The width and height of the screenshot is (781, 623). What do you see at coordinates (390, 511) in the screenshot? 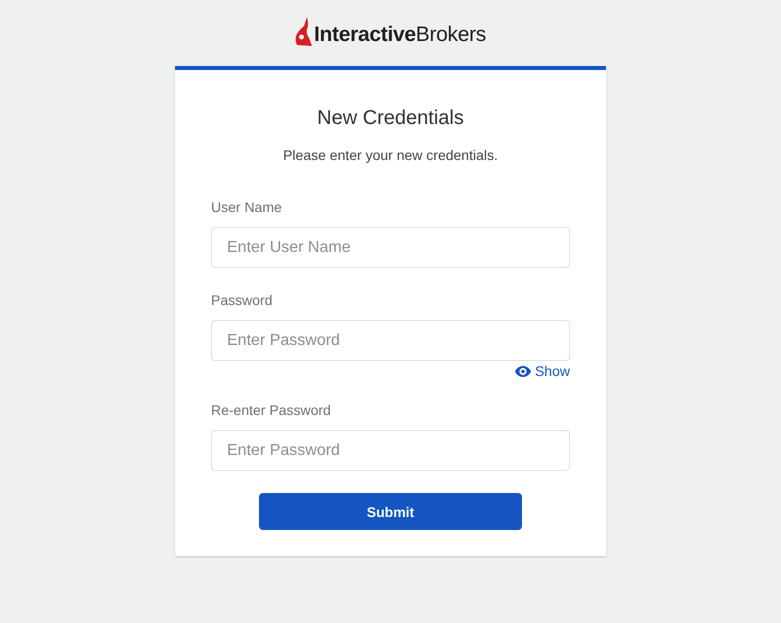
I see `submit-button: Submit` at bounding box center [390, 511].